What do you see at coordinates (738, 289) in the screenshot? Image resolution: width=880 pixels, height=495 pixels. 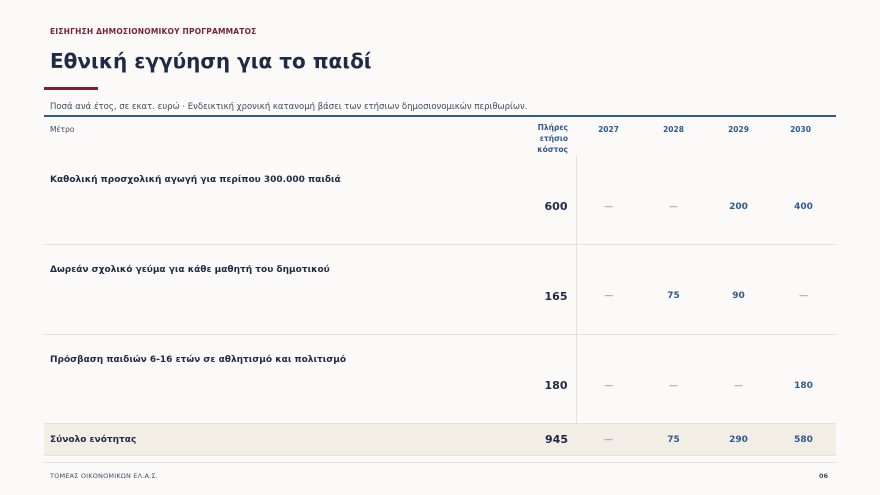 I see `row-year-2029: 90` at bounding box center [738, 289].